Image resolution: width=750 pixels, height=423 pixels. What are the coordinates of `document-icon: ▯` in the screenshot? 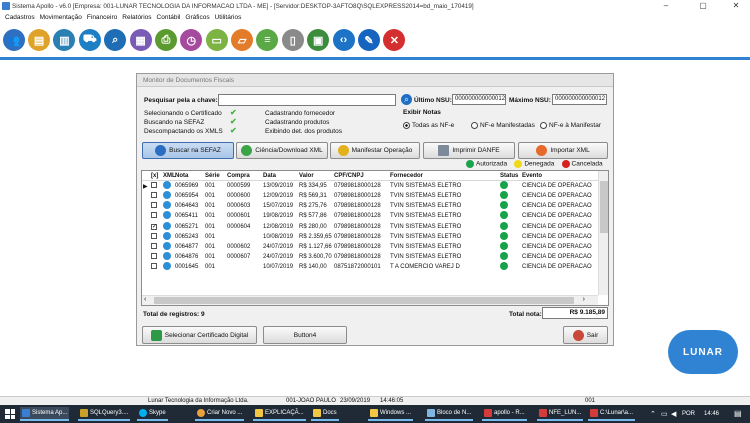 It's located at (292, 40).